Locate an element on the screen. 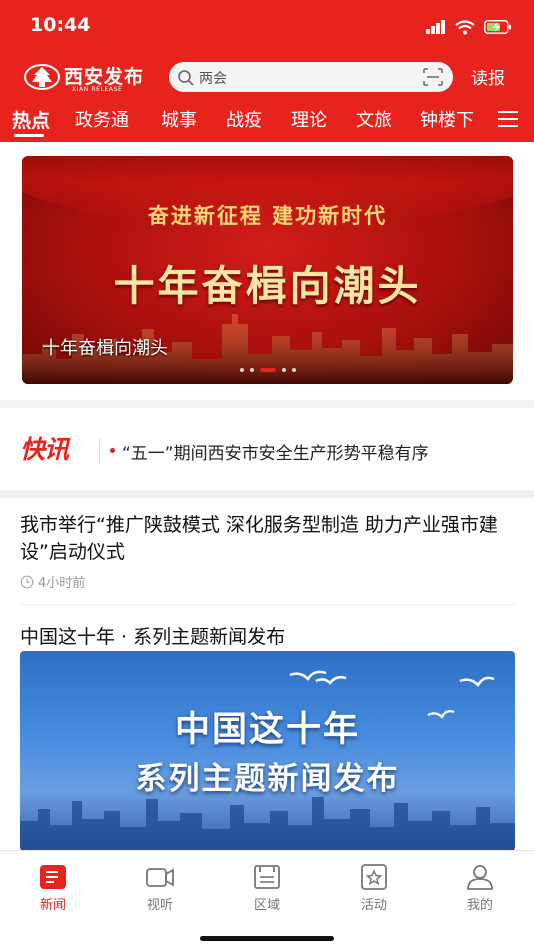  tab-culture-travel: 文旅 is located at coordinates (374, 119).